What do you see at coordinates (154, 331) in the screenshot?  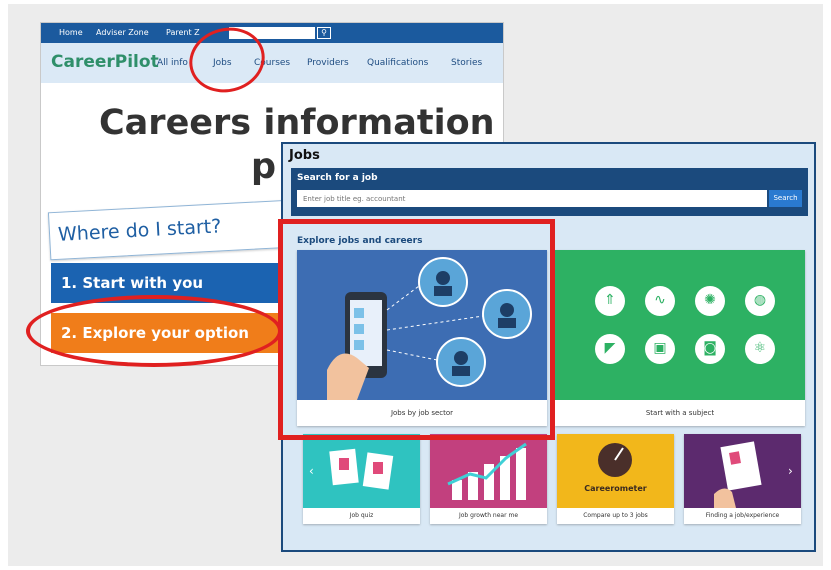 I see `explore-highlight-circle` at bounding box center [154, 331].